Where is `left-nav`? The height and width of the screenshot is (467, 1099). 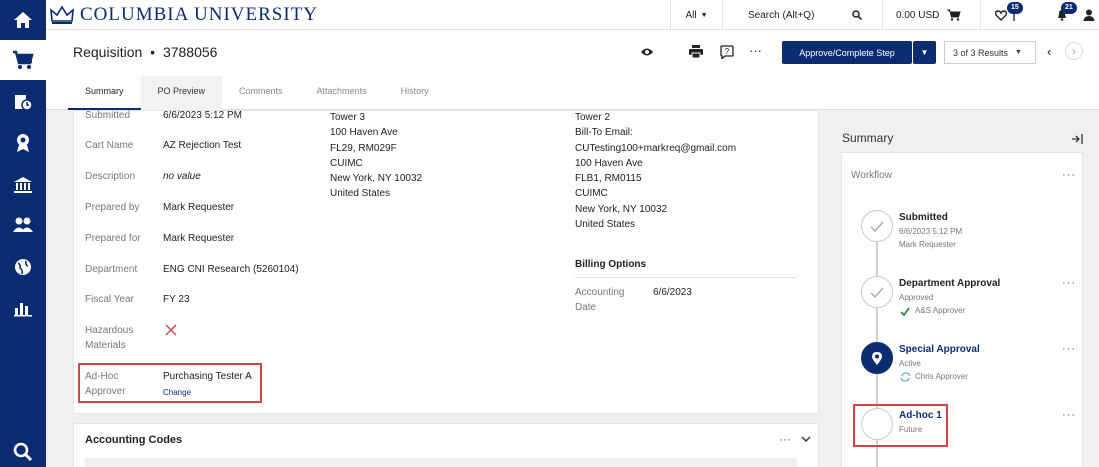
left-nav is located at coordinates (23, 233).